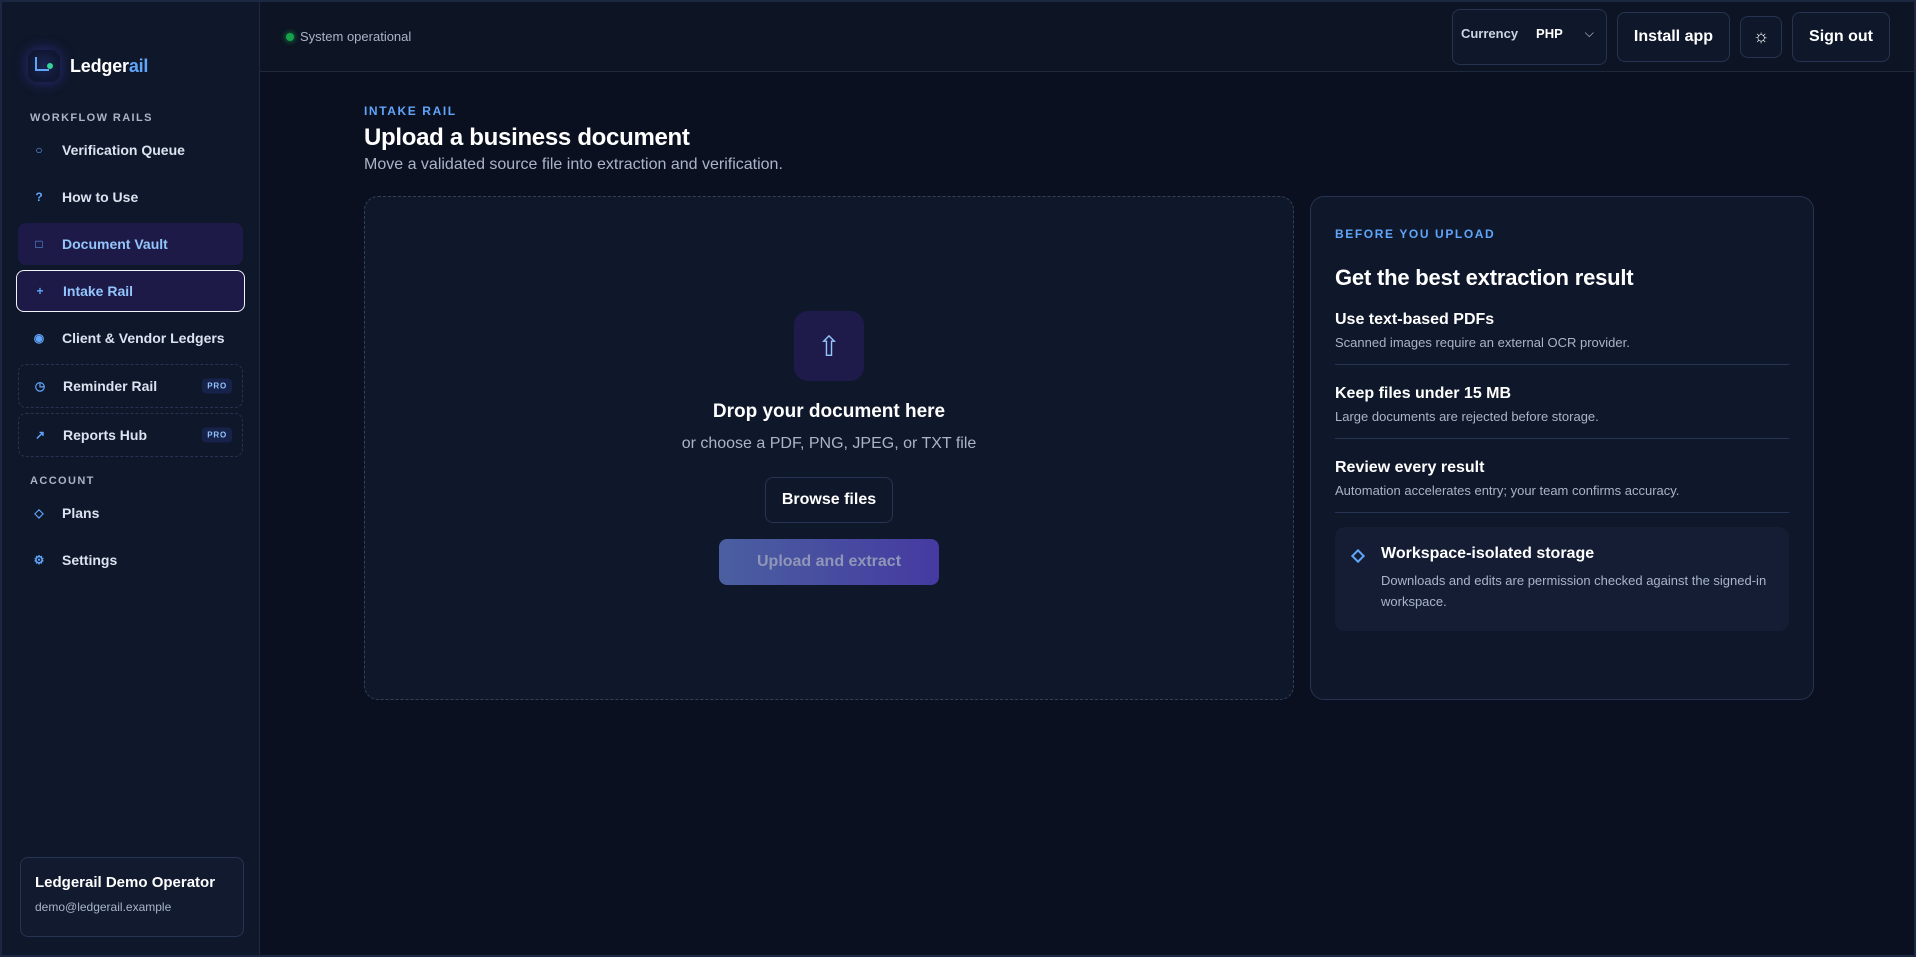  Describe the element at coordinates (40, 386) in the screenshot. I see `clock-icon: ◷` at that location.